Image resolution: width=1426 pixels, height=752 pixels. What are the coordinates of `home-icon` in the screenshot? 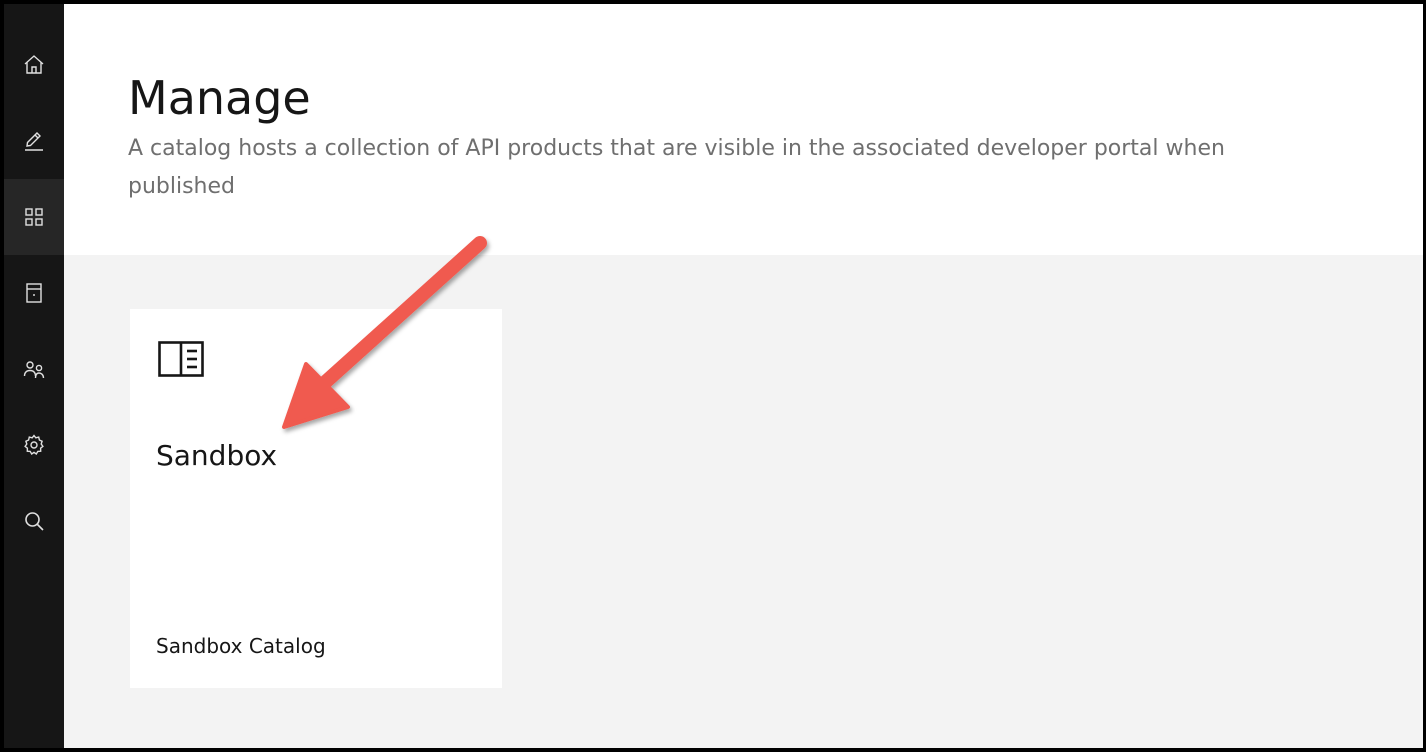 It's located at (34, 64).